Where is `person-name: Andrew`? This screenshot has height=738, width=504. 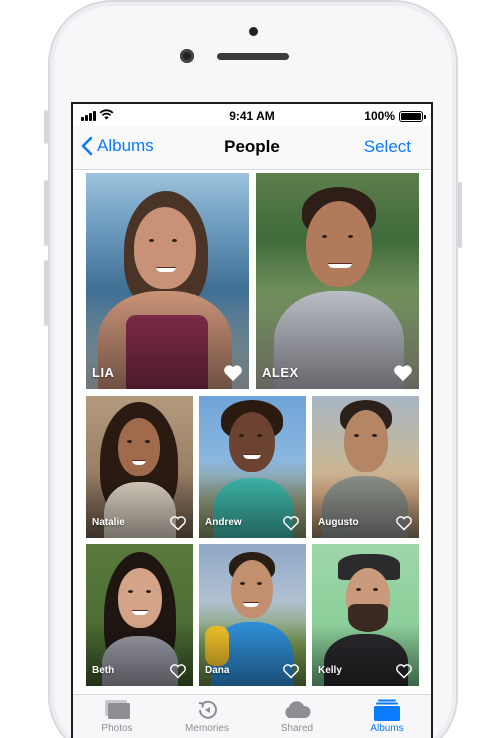
person-name: Andrew is located at coordinates (223, 522).